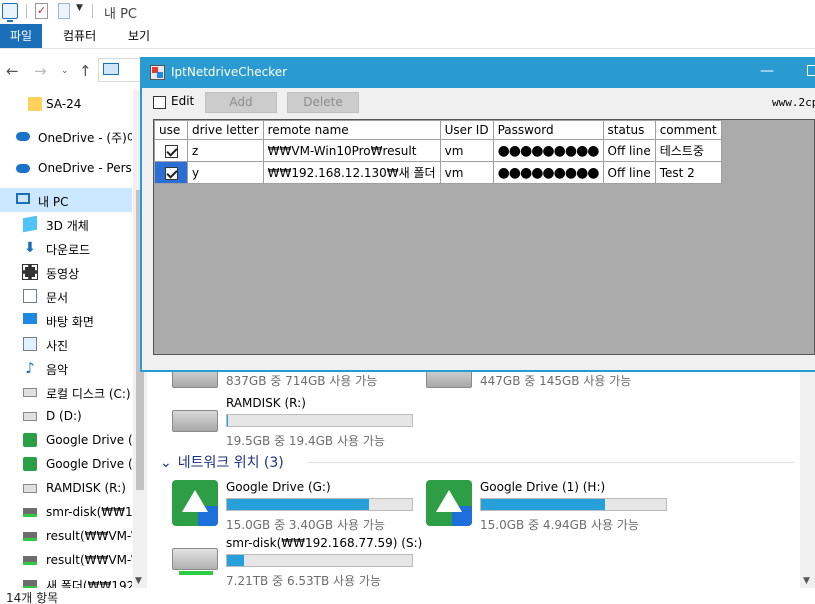 The image size is (815, 604). I want to click on website-label: www.2cp, so click(793, 102).